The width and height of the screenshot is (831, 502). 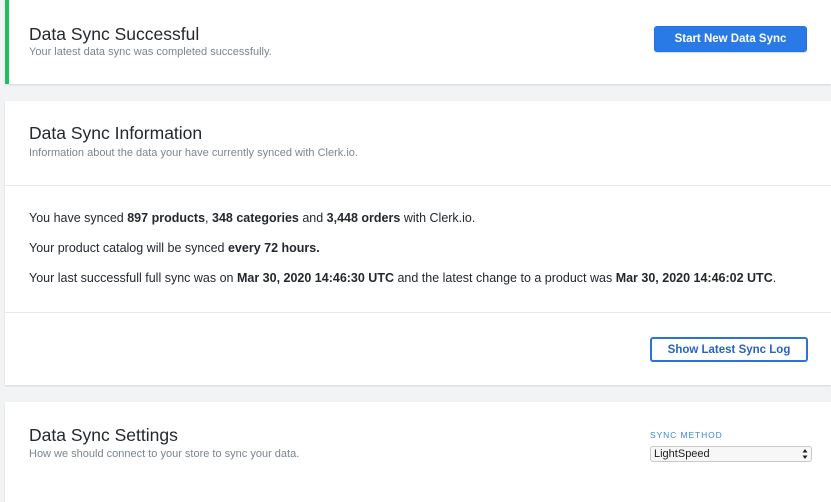 What do you see at coordinates (128, 248) in the screenshot?
I see `sync-interval-text: Your product catalog will be synced` at bounding box center [128, 248].